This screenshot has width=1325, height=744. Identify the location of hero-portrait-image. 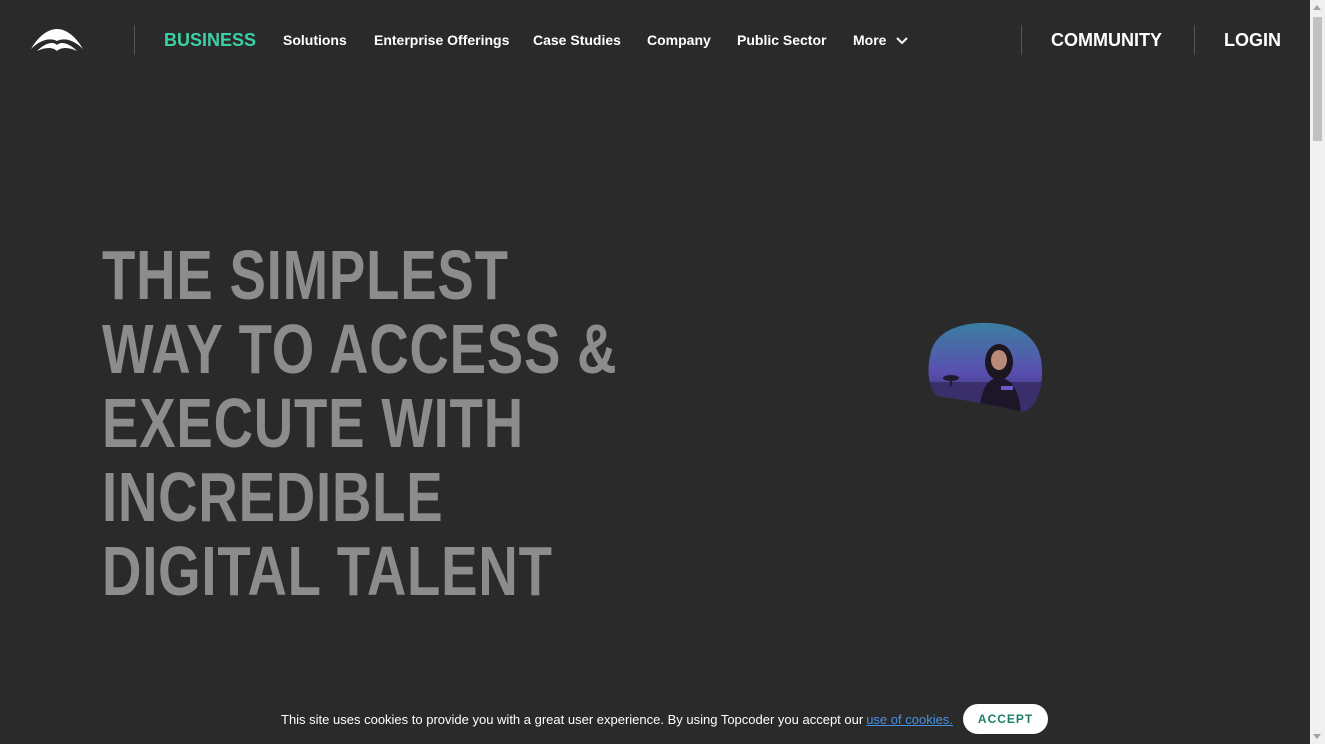
(985, 367).